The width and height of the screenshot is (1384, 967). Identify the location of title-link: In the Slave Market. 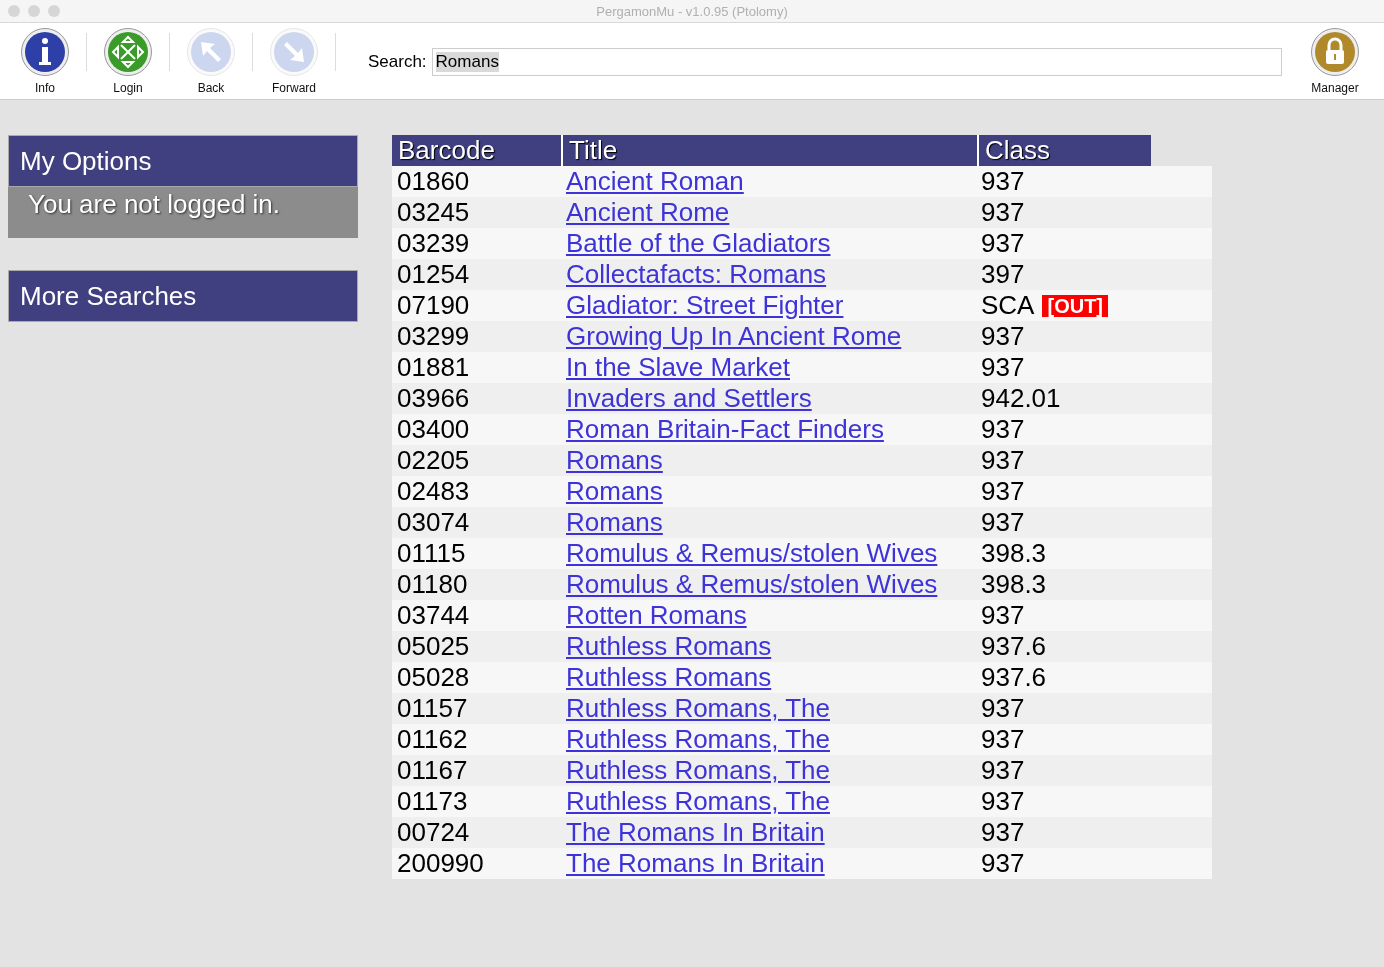
(678, 367).